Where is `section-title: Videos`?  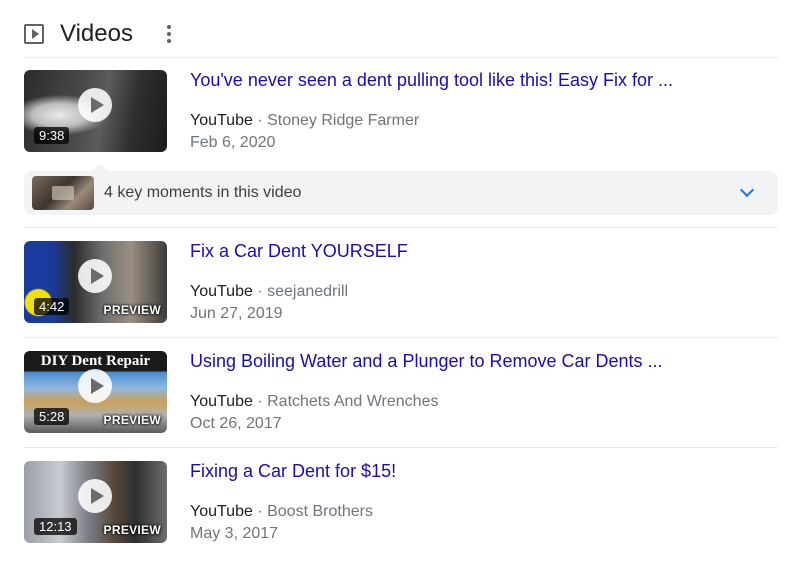 section-title: Videos is located at coordinates (96, 33).